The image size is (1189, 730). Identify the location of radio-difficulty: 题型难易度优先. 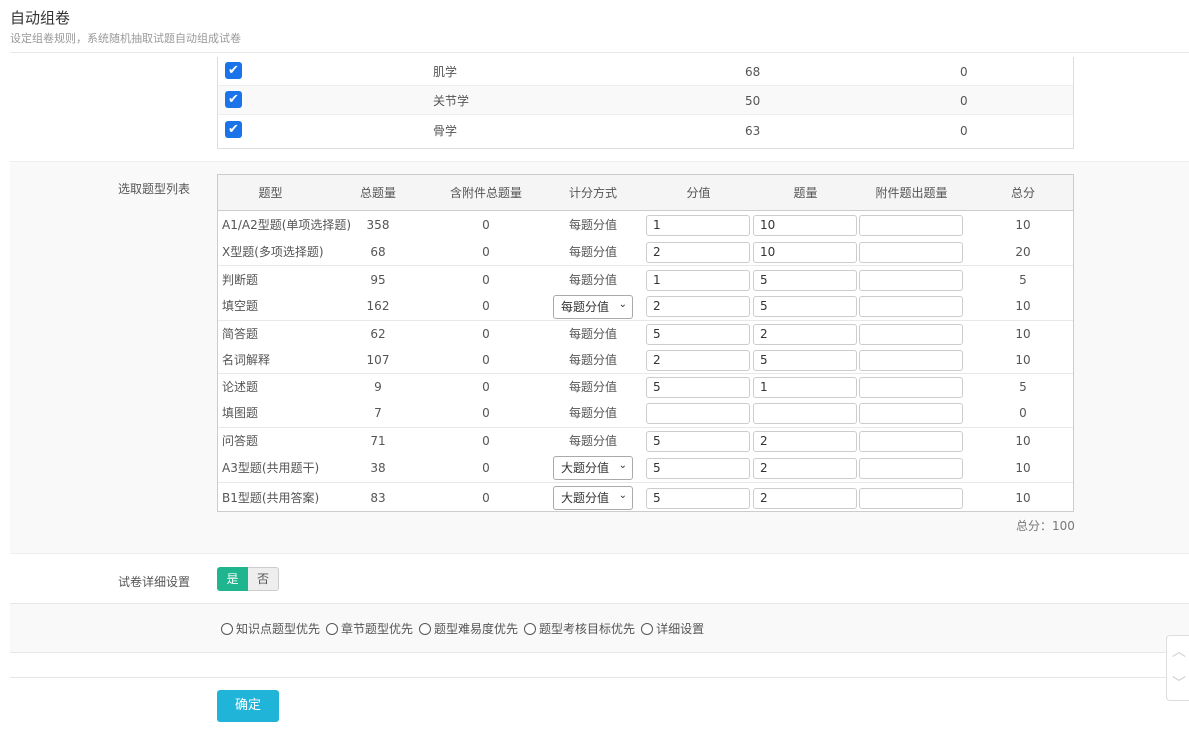
(468, 628).